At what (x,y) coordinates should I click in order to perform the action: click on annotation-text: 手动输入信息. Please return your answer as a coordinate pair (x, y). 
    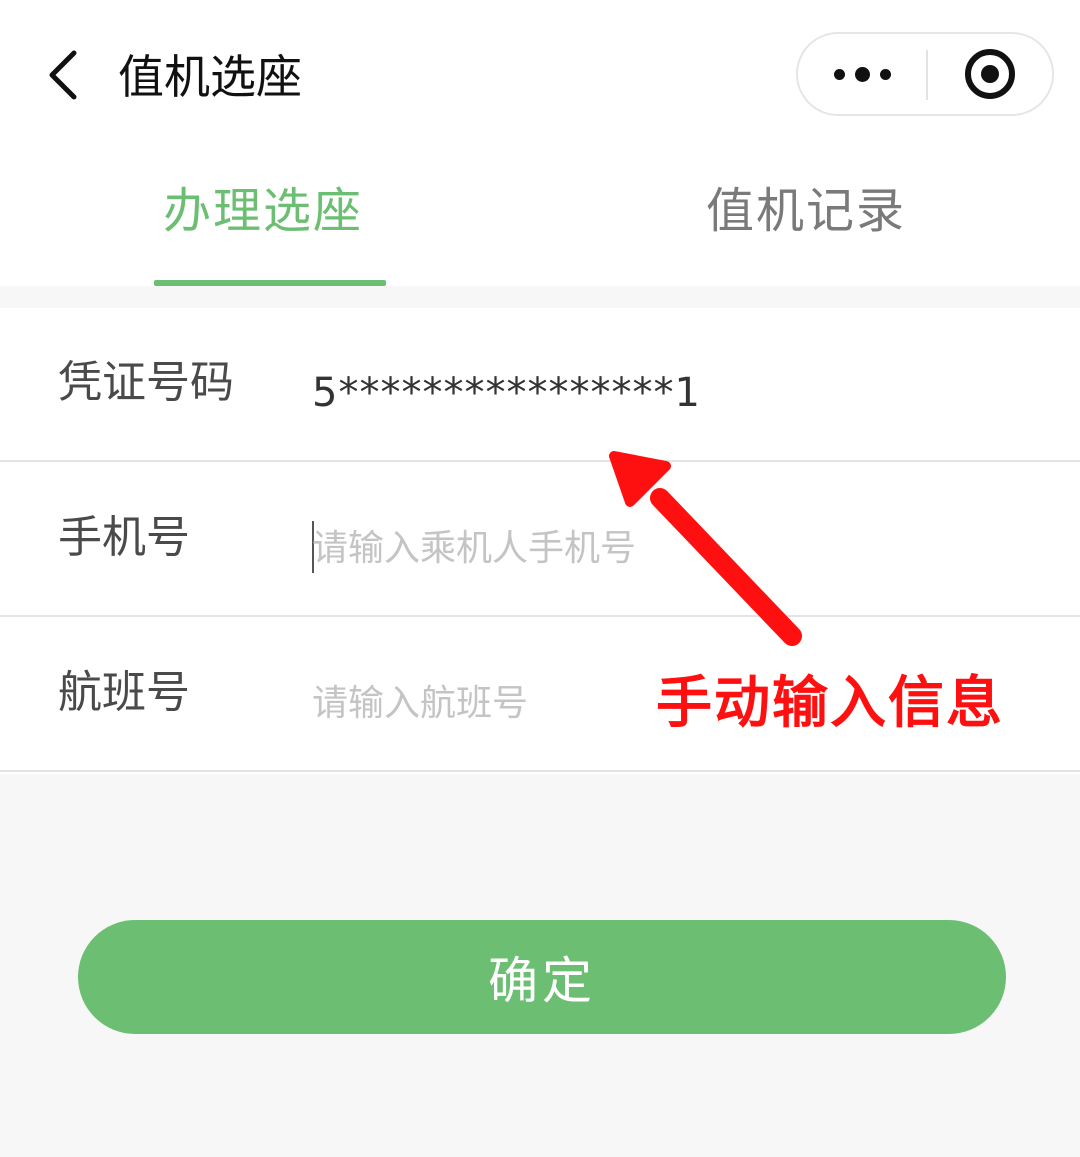
    Looking at the image, I should click on (830, 703).